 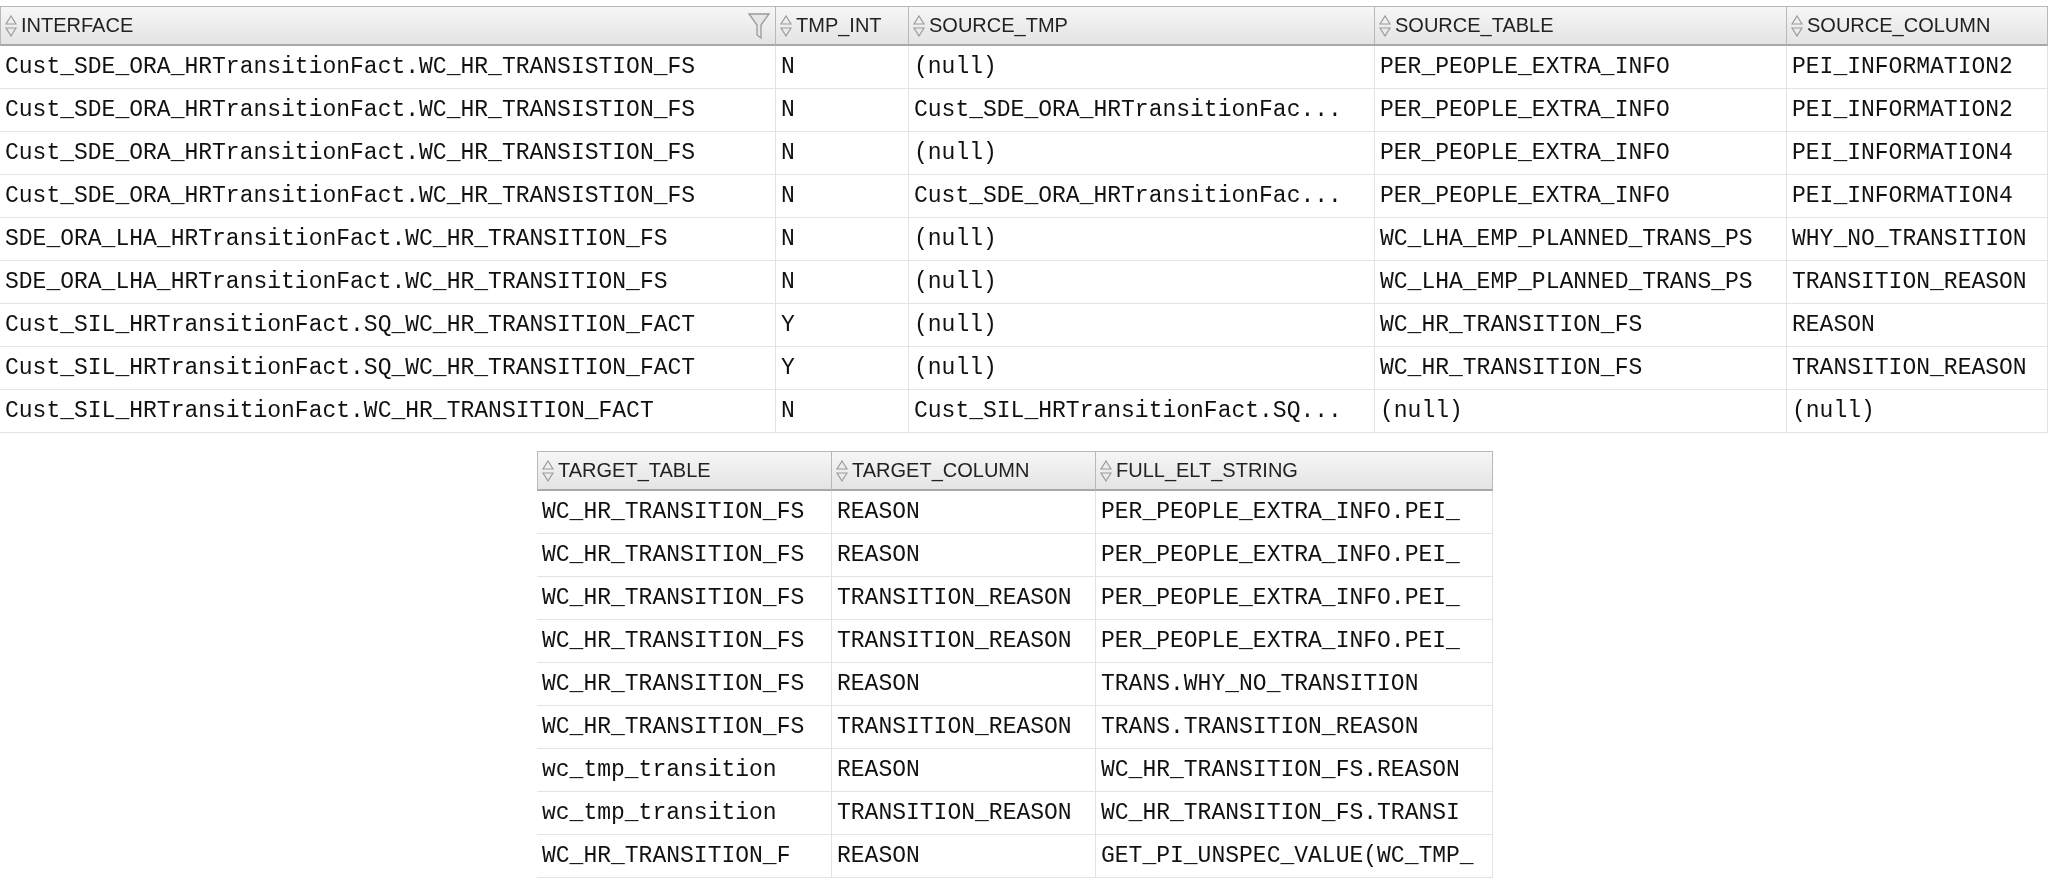 I want to click on column-header: SOURCE_COLUMN, so click(x=1917, y=26).